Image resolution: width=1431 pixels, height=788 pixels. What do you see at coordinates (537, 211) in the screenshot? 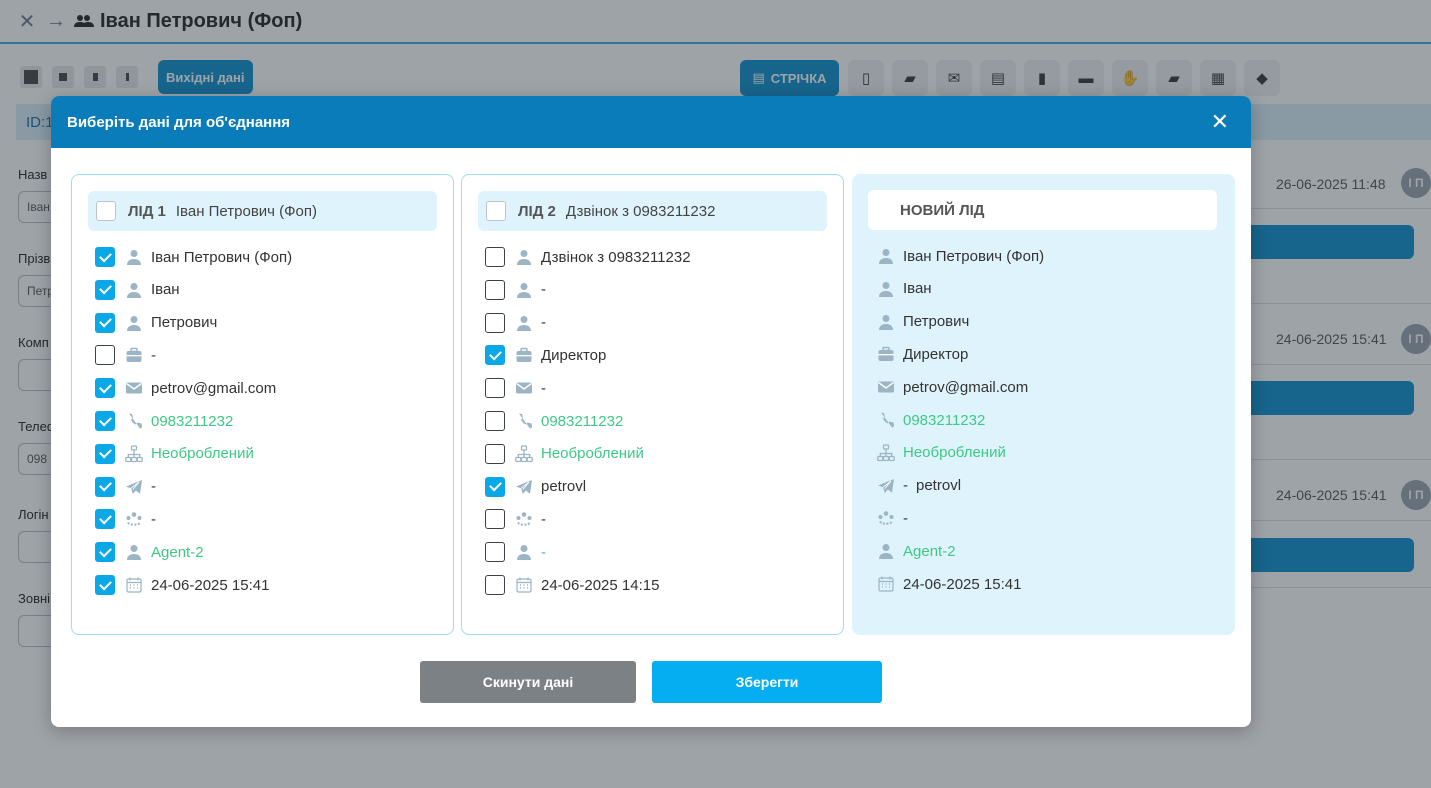
I see `column-title: ЛІД 2` at bounding box center [537, 211].